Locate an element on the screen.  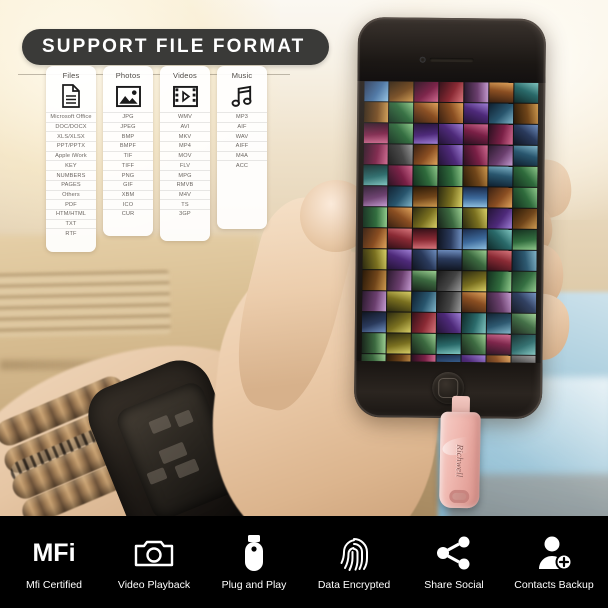
feature-data-encrypted: Data Encrypted is located at coordinates (354, 562).